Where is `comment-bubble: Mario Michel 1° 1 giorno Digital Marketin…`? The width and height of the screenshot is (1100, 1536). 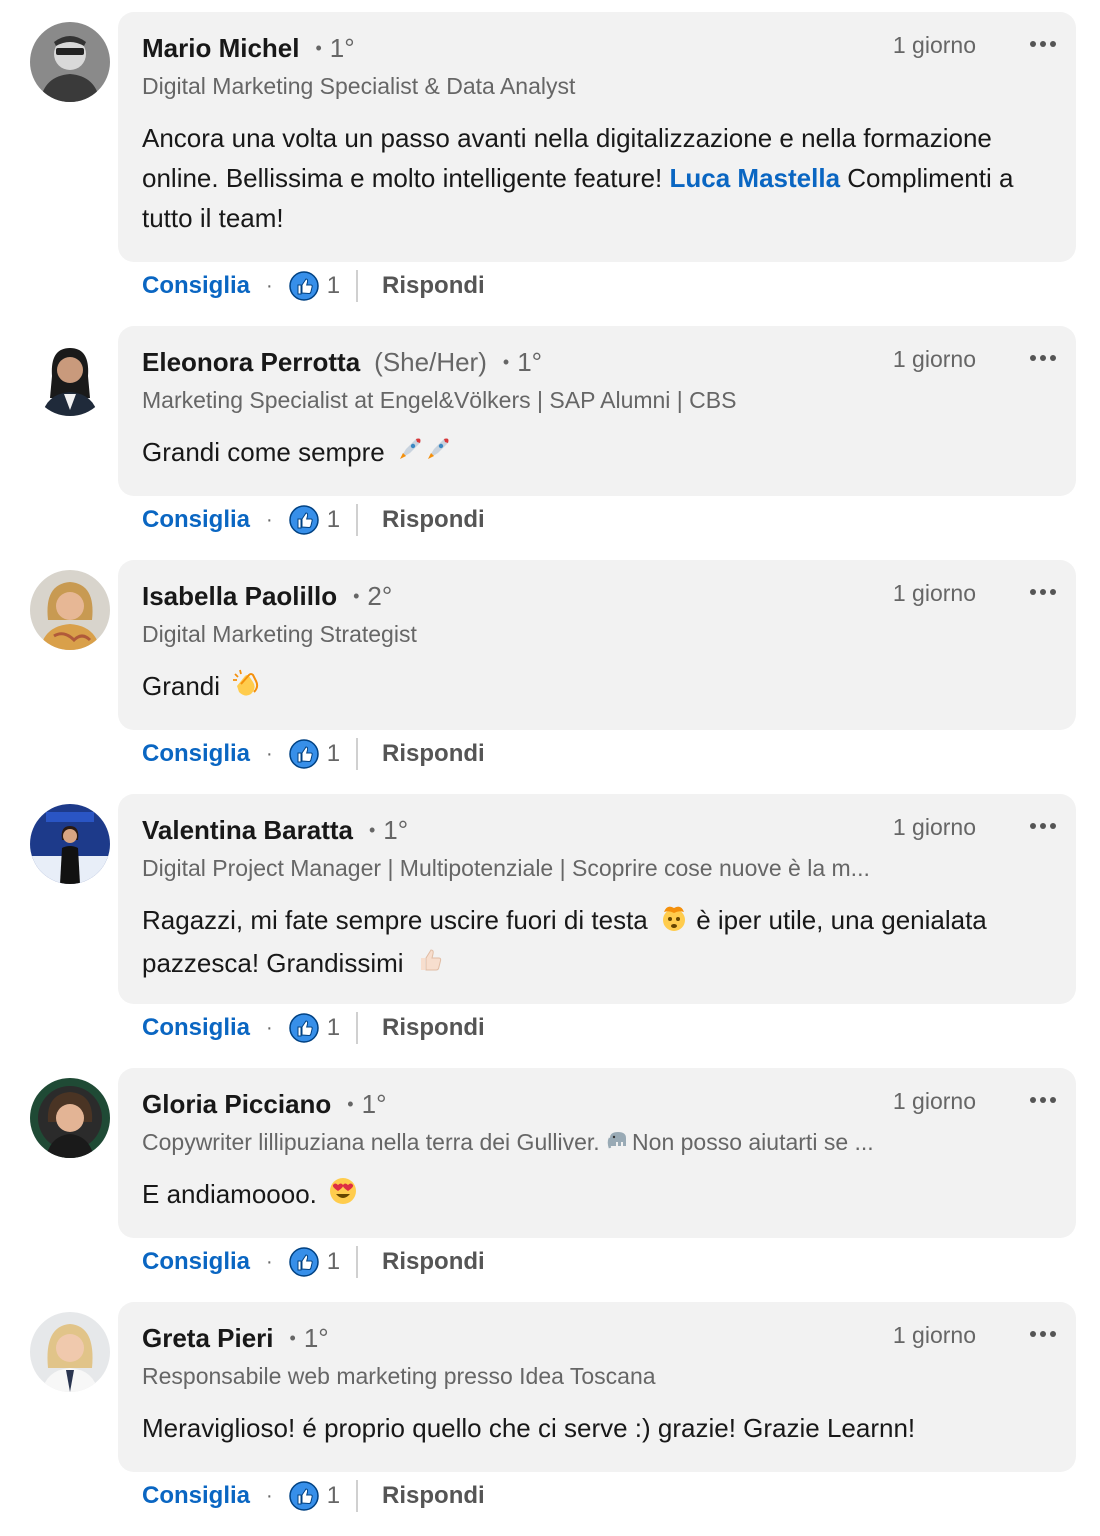
comment-bubble: Mario Michel 1° 1 giorno Digital Marketin… is located at coordinates (597, 137).